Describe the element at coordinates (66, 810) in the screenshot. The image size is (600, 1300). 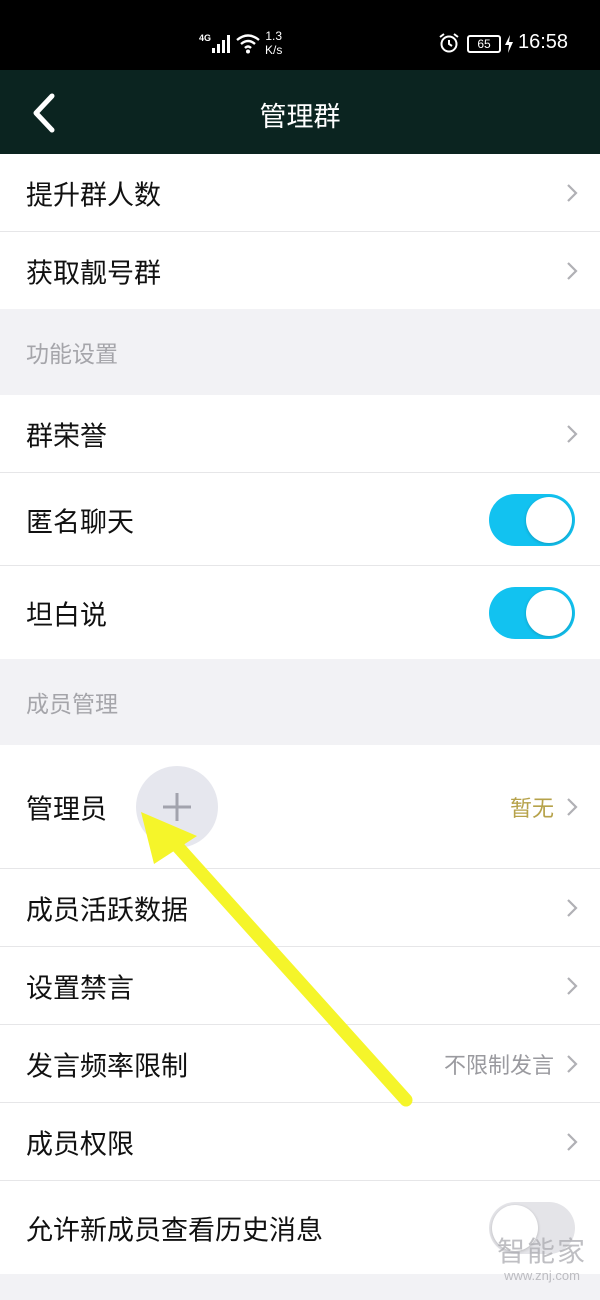
I see `list-item-label: 管理员` at that location.